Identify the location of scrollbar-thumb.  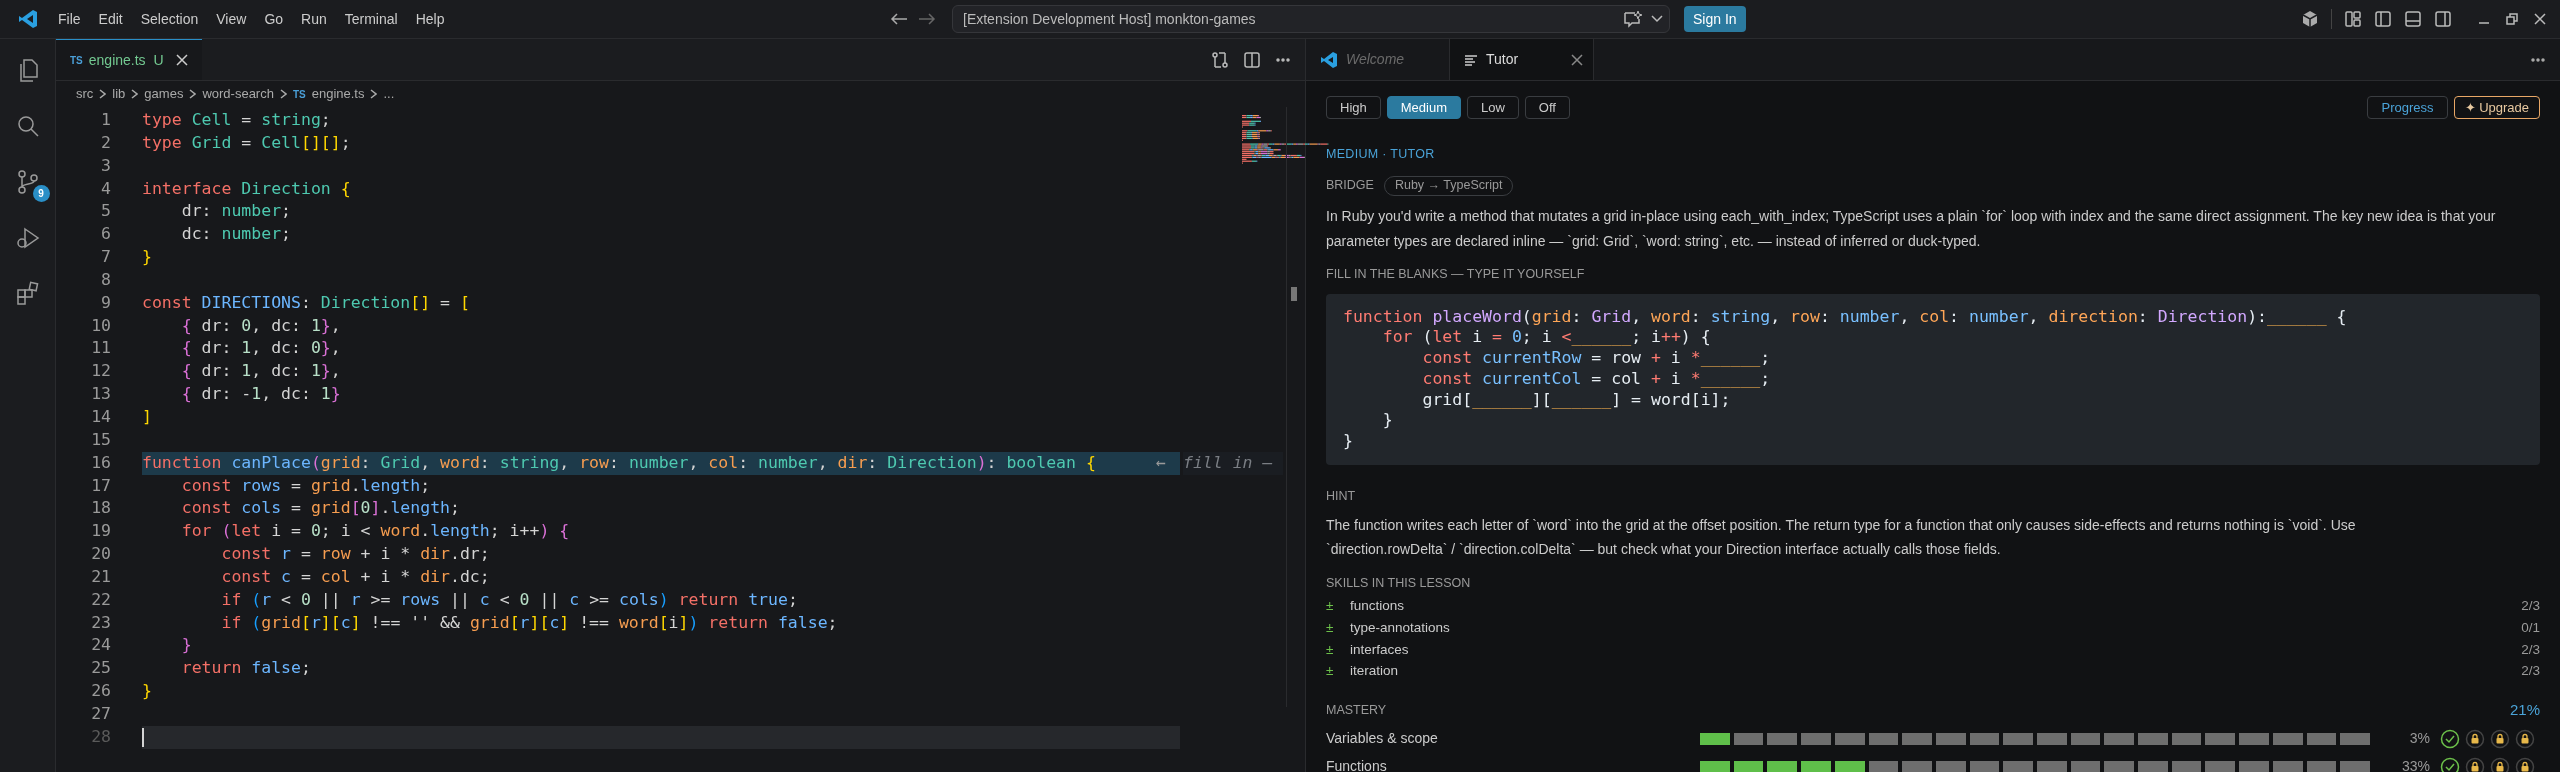
(1294, 294).